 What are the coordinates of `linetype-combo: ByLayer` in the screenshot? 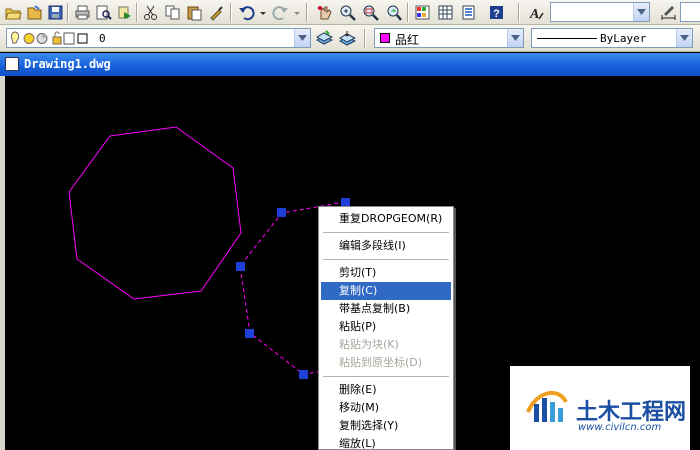 It's located at (612, 38).